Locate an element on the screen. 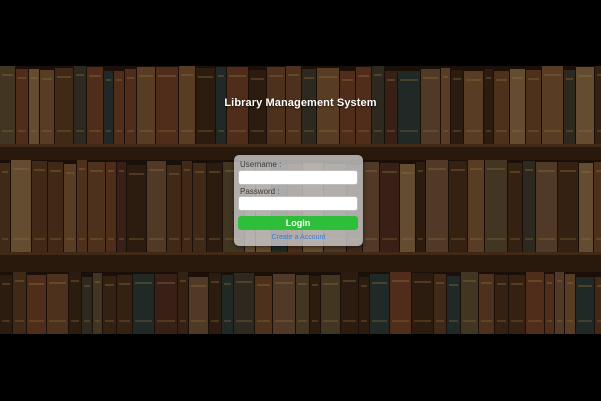 The image size is (601, 401). page-title: Library Management System is located at coordinates (300, 103).